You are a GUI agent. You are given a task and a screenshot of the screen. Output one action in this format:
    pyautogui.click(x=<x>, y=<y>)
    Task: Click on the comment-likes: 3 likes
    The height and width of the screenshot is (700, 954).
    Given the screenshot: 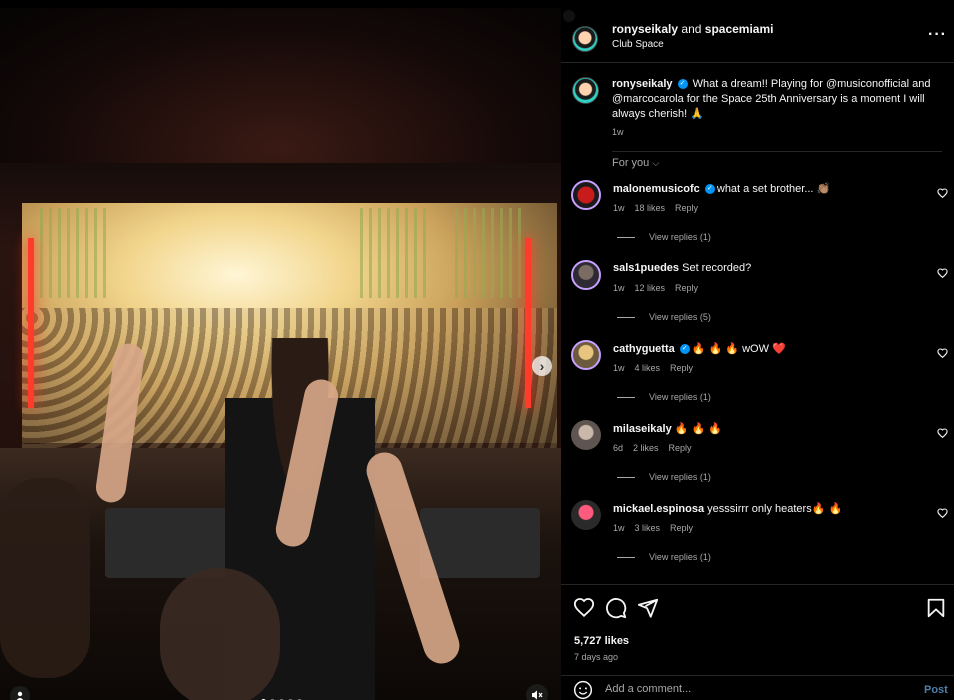 What is the action you would take?
    pyautogui.click(x=648, y=528)
    